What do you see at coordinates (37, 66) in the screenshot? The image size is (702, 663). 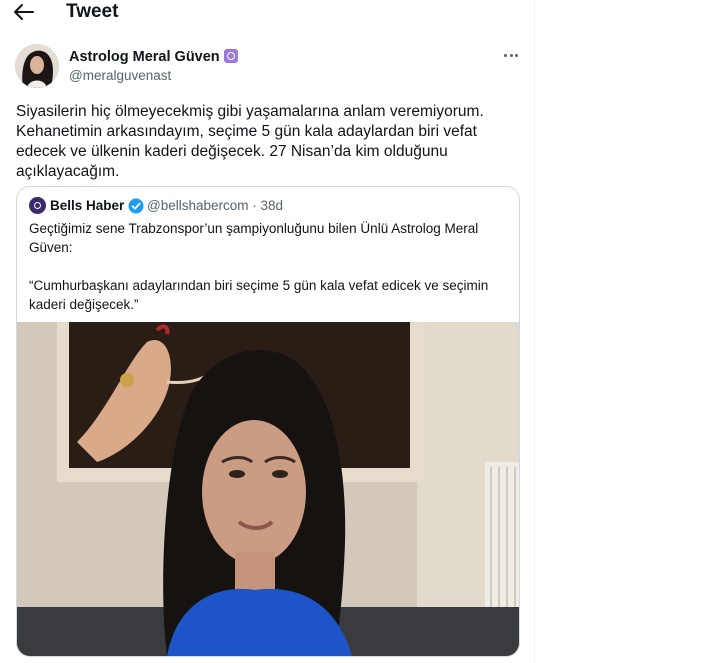 I see `avatar` at bounding box center [37, 66].